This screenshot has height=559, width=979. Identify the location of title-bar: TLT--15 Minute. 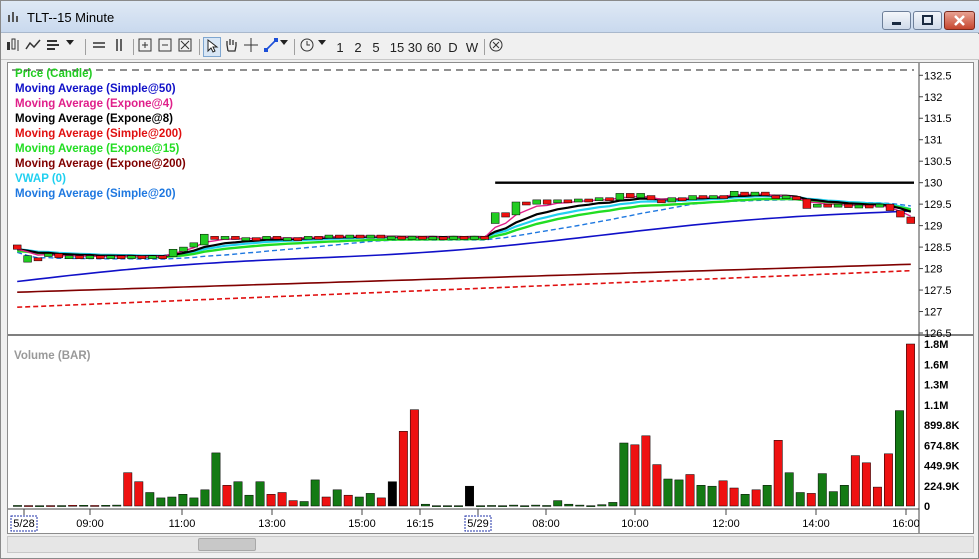
(490, 17).